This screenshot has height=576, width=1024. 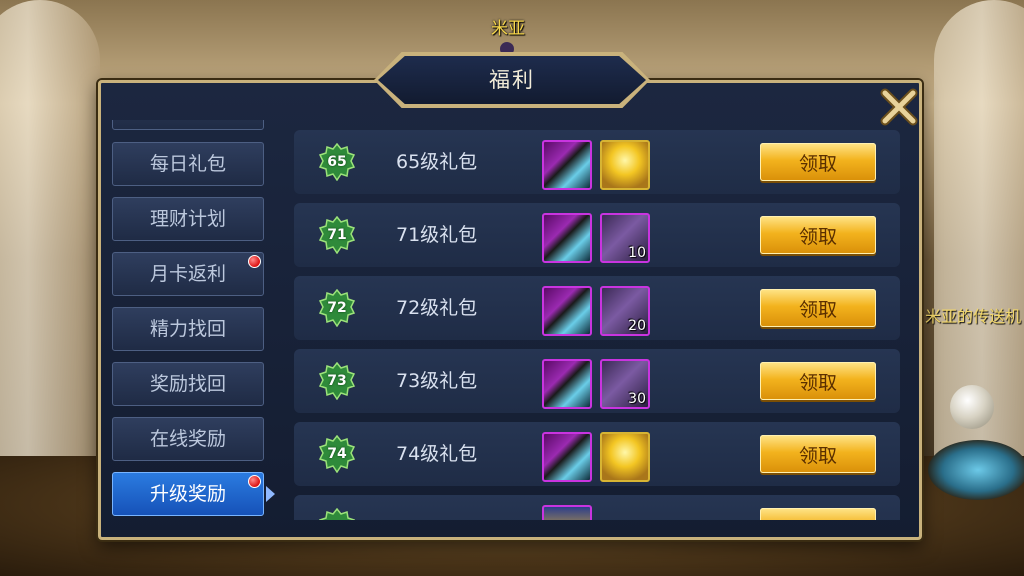 What do you see at coordinates (270, 494) in the screenshot?
I see `active-tab-arrow-icon` at bounding box center [270, 494].